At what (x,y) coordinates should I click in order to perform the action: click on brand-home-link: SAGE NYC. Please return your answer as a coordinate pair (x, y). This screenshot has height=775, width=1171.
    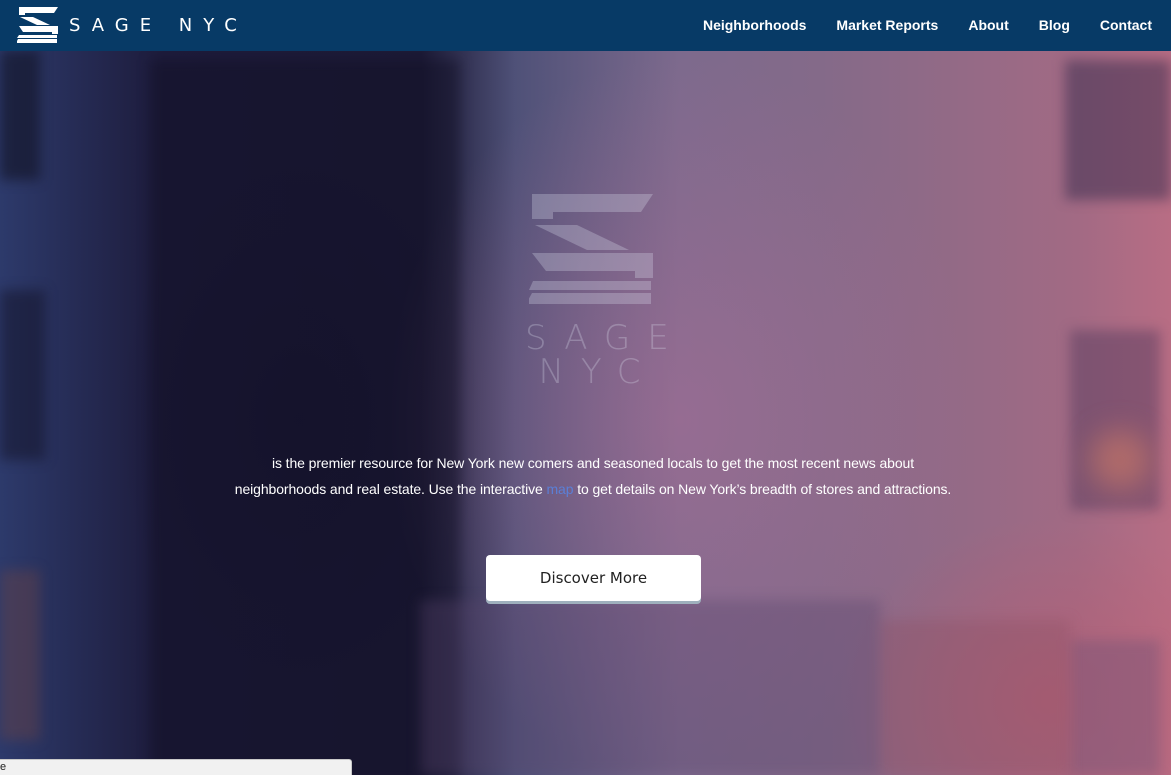
    Looking at the image, I should click on (132, 25).